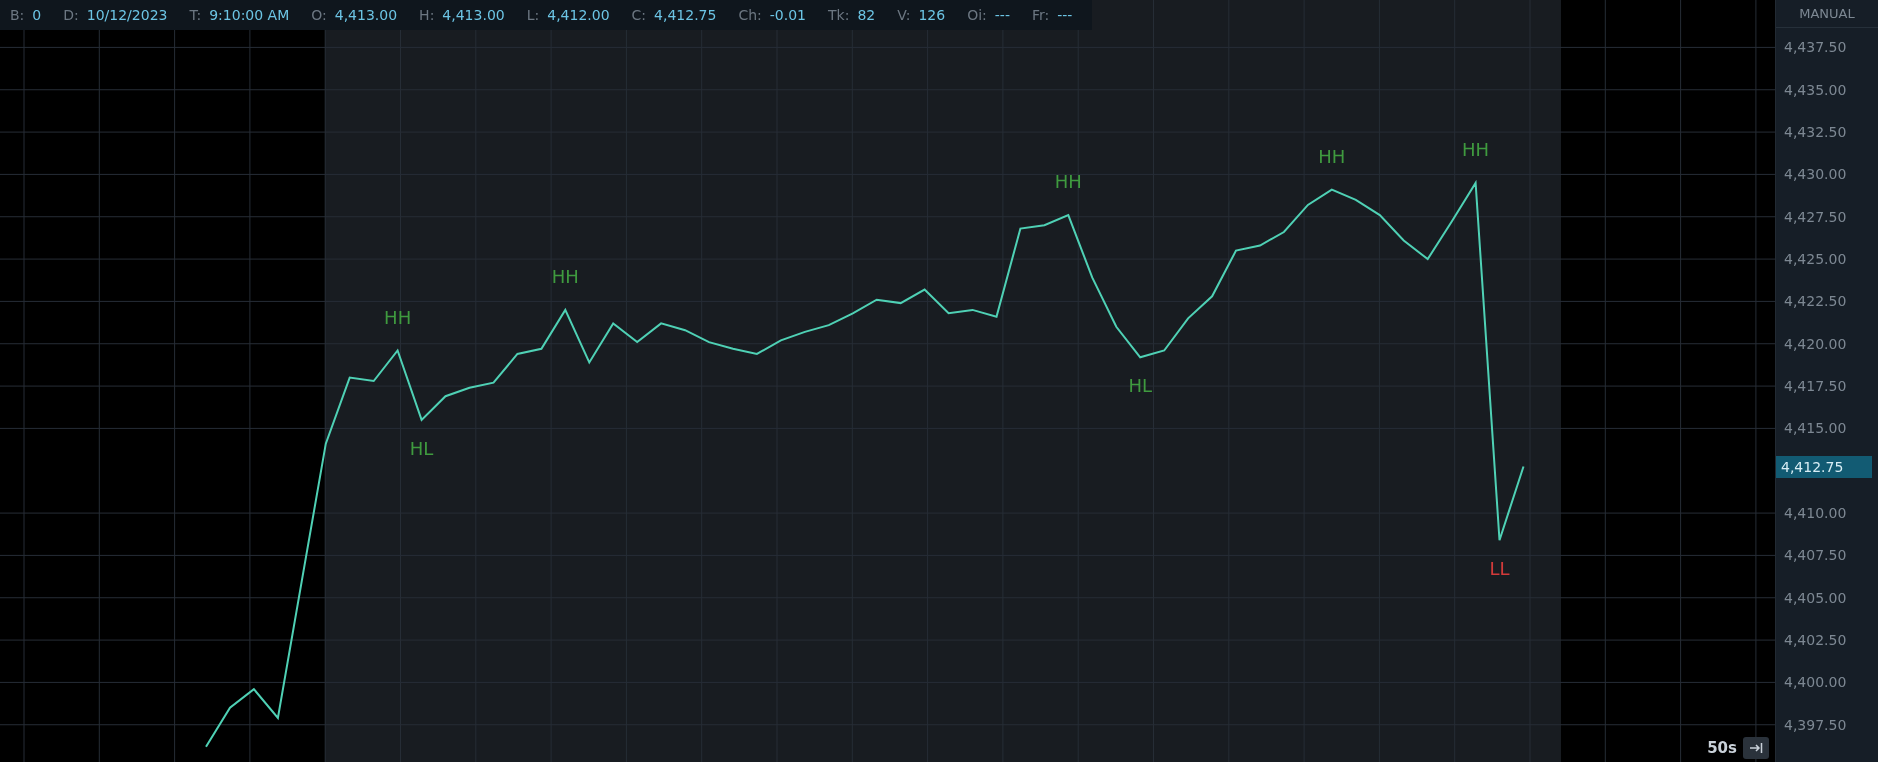  I want to click on scale-mode-label: MANUAL, so click(1827, 13).